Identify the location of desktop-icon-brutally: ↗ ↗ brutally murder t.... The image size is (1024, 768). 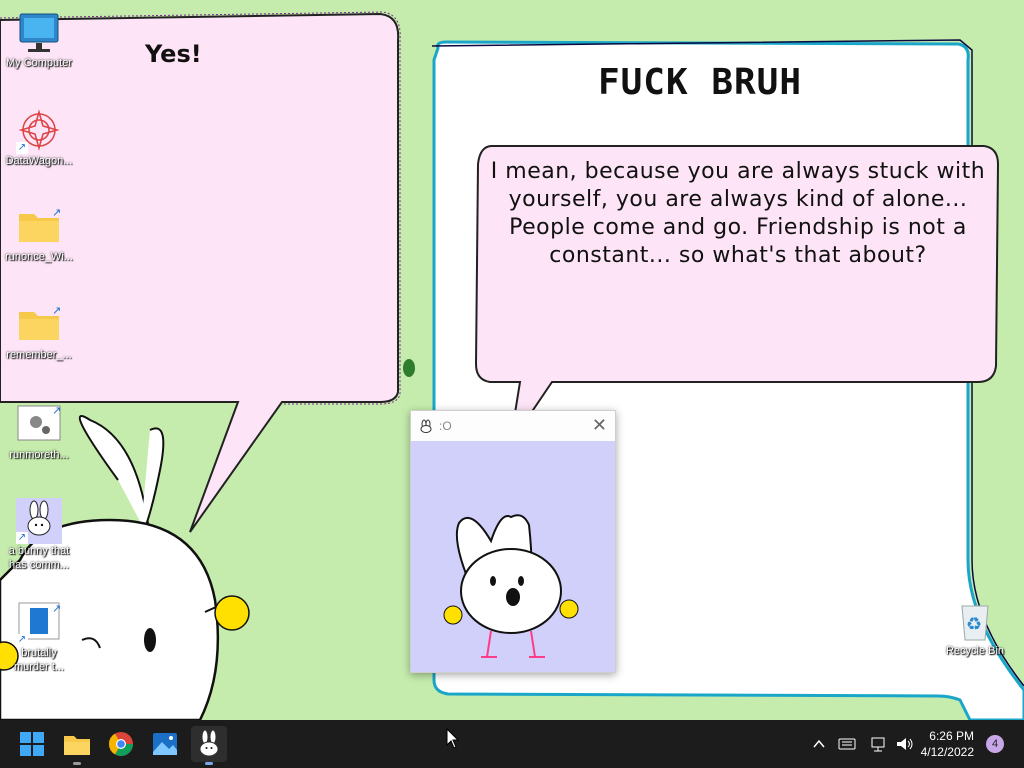
(39, 637).